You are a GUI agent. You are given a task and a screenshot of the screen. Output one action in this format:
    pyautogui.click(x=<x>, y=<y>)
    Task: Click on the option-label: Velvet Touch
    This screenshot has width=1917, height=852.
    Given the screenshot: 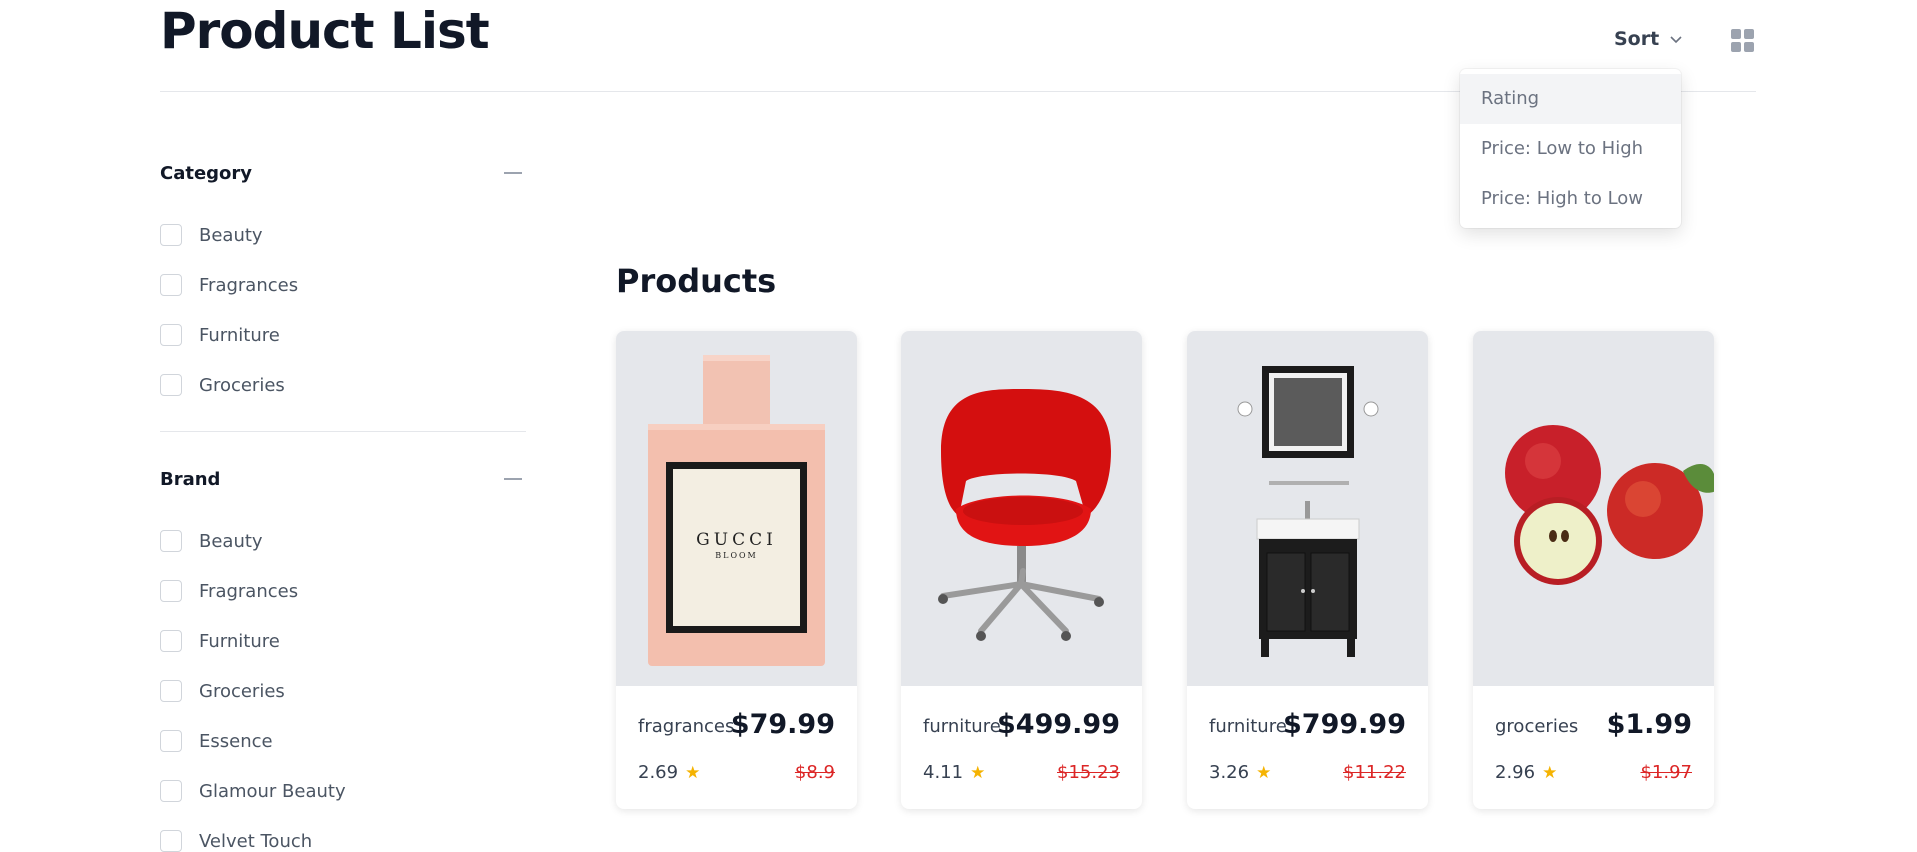 What is the action you would take?
    pyautogui.click(x=256, y=841)
    